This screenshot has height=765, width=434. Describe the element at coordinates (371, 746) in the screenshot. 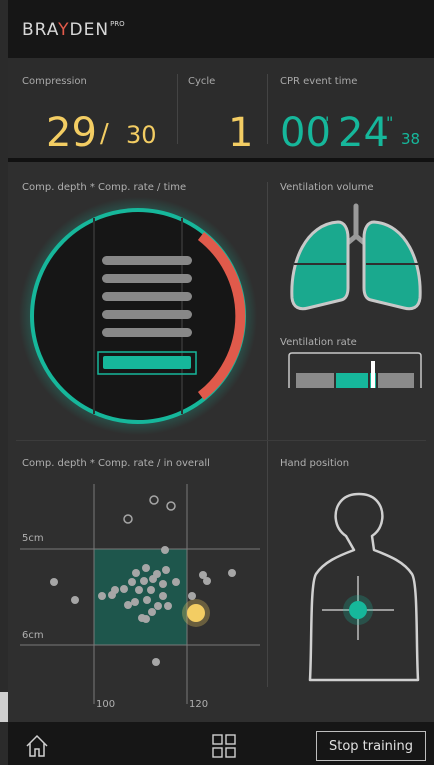

I see `stop-training-button: Stop training` at that location.